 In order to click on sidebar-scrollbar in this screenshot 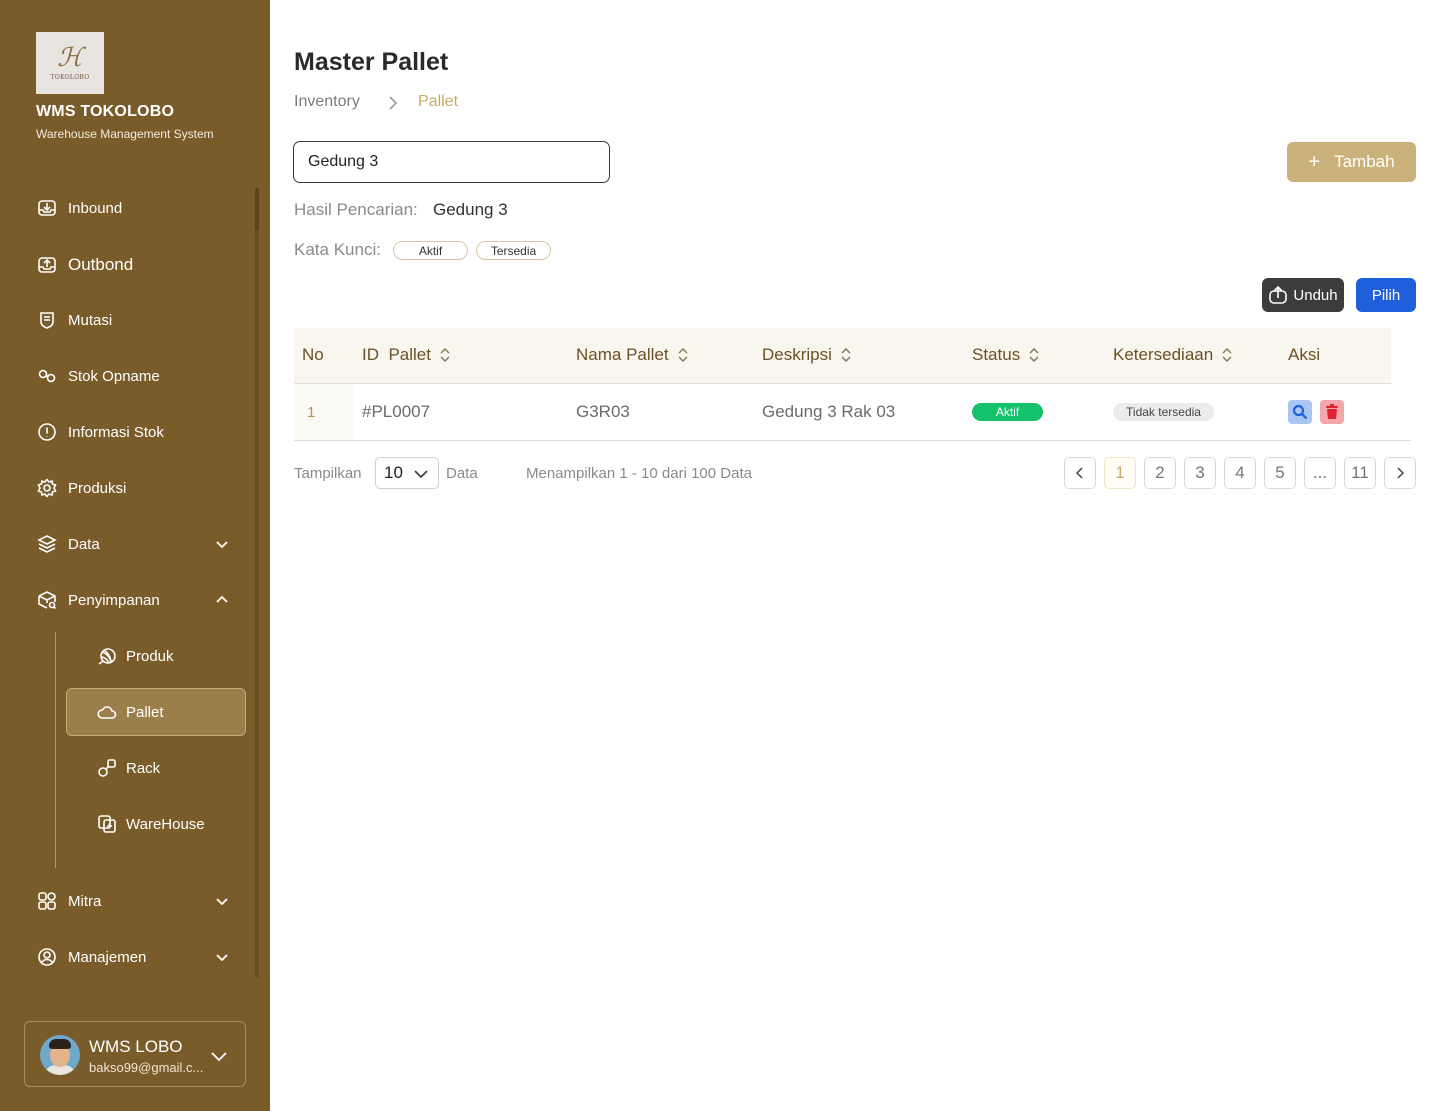, I will do `click(257, 583)`.